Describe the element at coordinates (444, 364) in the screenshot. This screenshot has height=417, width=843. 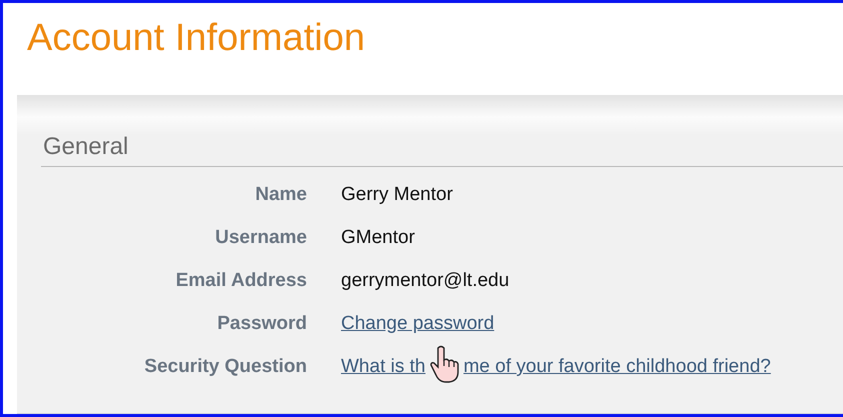
I see `hand-pointer-icon` at that location.